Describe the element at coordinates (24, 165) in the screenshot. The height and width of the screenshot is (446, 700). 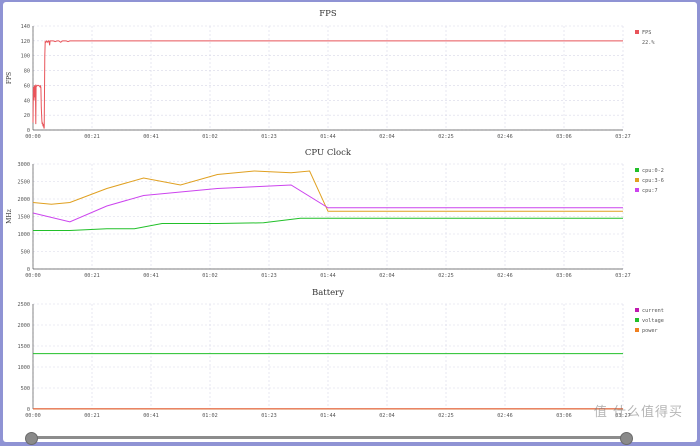
I see `y-tick-label: 3000` at that location.